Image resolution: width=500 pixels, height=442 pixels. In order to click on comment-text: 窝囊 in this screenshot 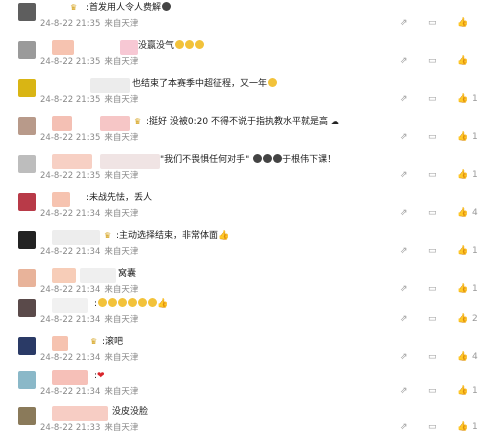, I will do `click(127, 274)`.